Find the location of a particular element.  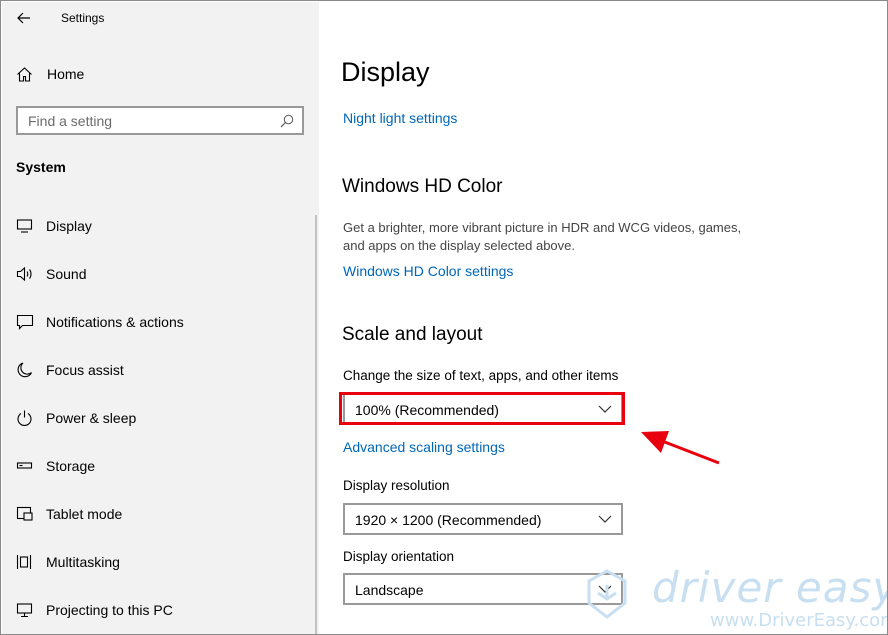

sidebar-item-display: Display is located at coordinates (158, 226).